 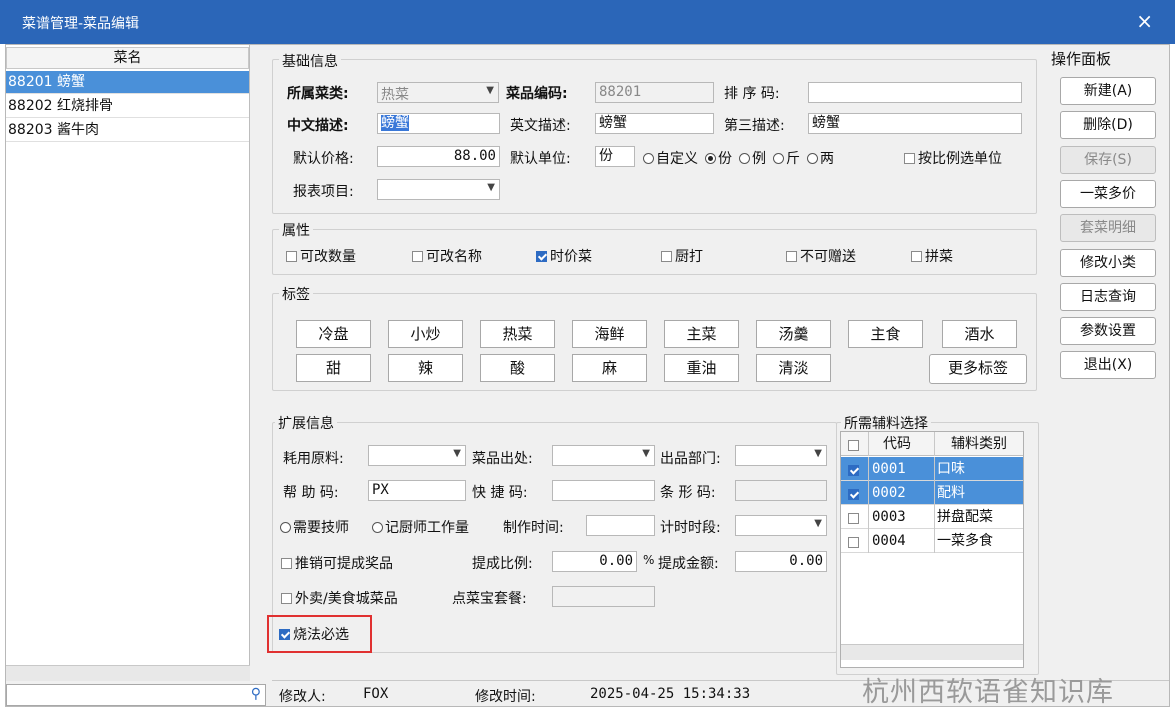 I want to click on tag-button: 热菜, so click(x=517, y=334).